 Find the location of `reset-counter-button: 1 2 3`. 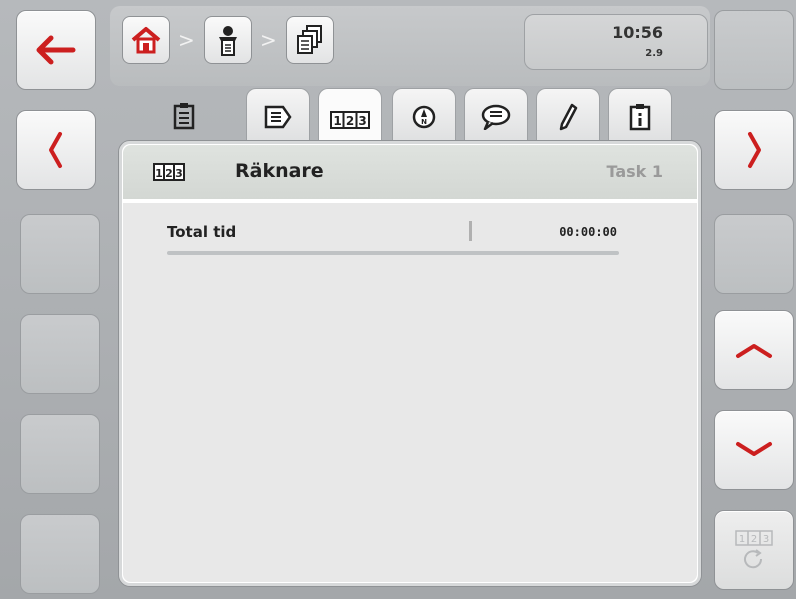

reset-counter-button: 1 2 3 is located at coordinates (754, 550).